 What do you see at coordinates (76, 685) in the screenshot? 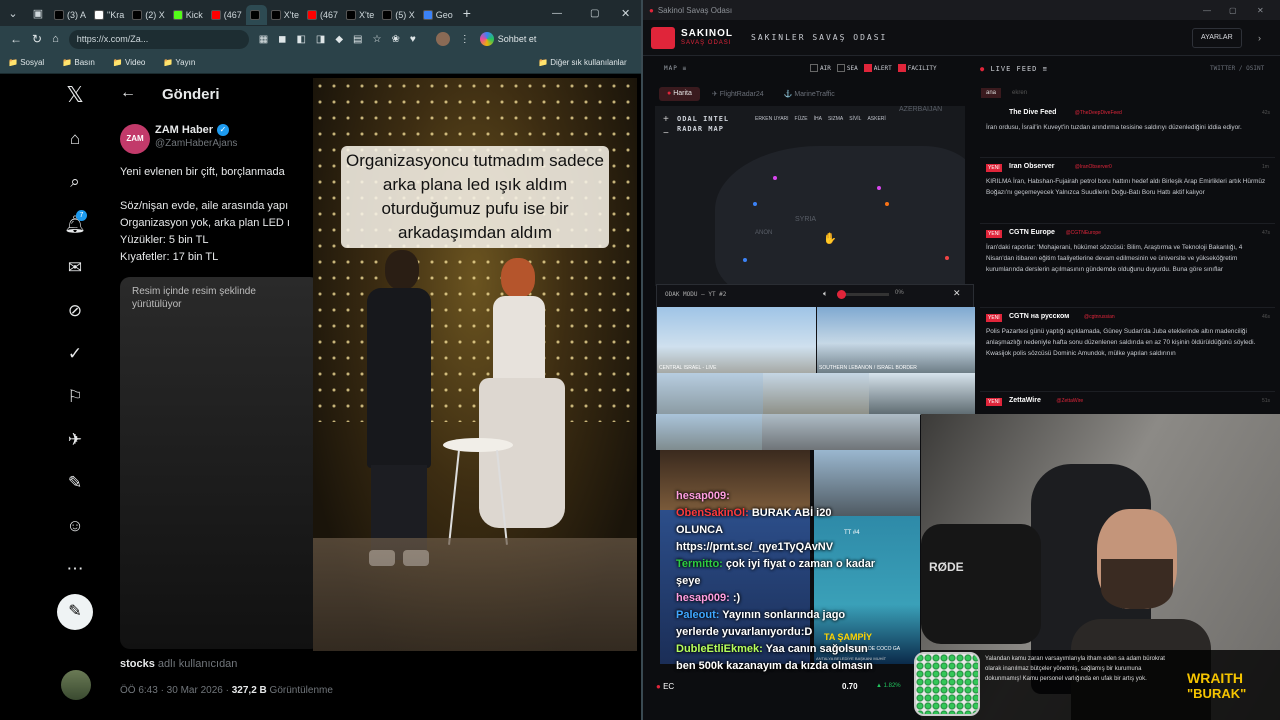
I see `account-avatar` at bounding box center [76, 685].